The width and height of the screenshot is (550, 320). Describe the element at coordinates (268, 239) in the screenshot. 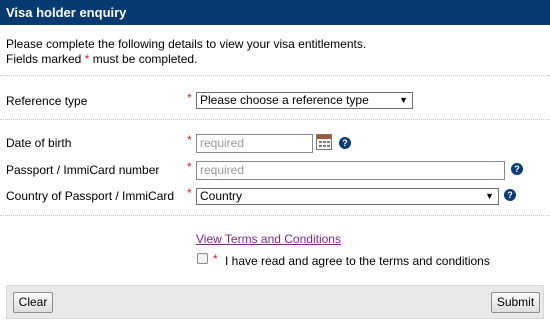

I see `terms-link: View Terms and Conditions` at that location.